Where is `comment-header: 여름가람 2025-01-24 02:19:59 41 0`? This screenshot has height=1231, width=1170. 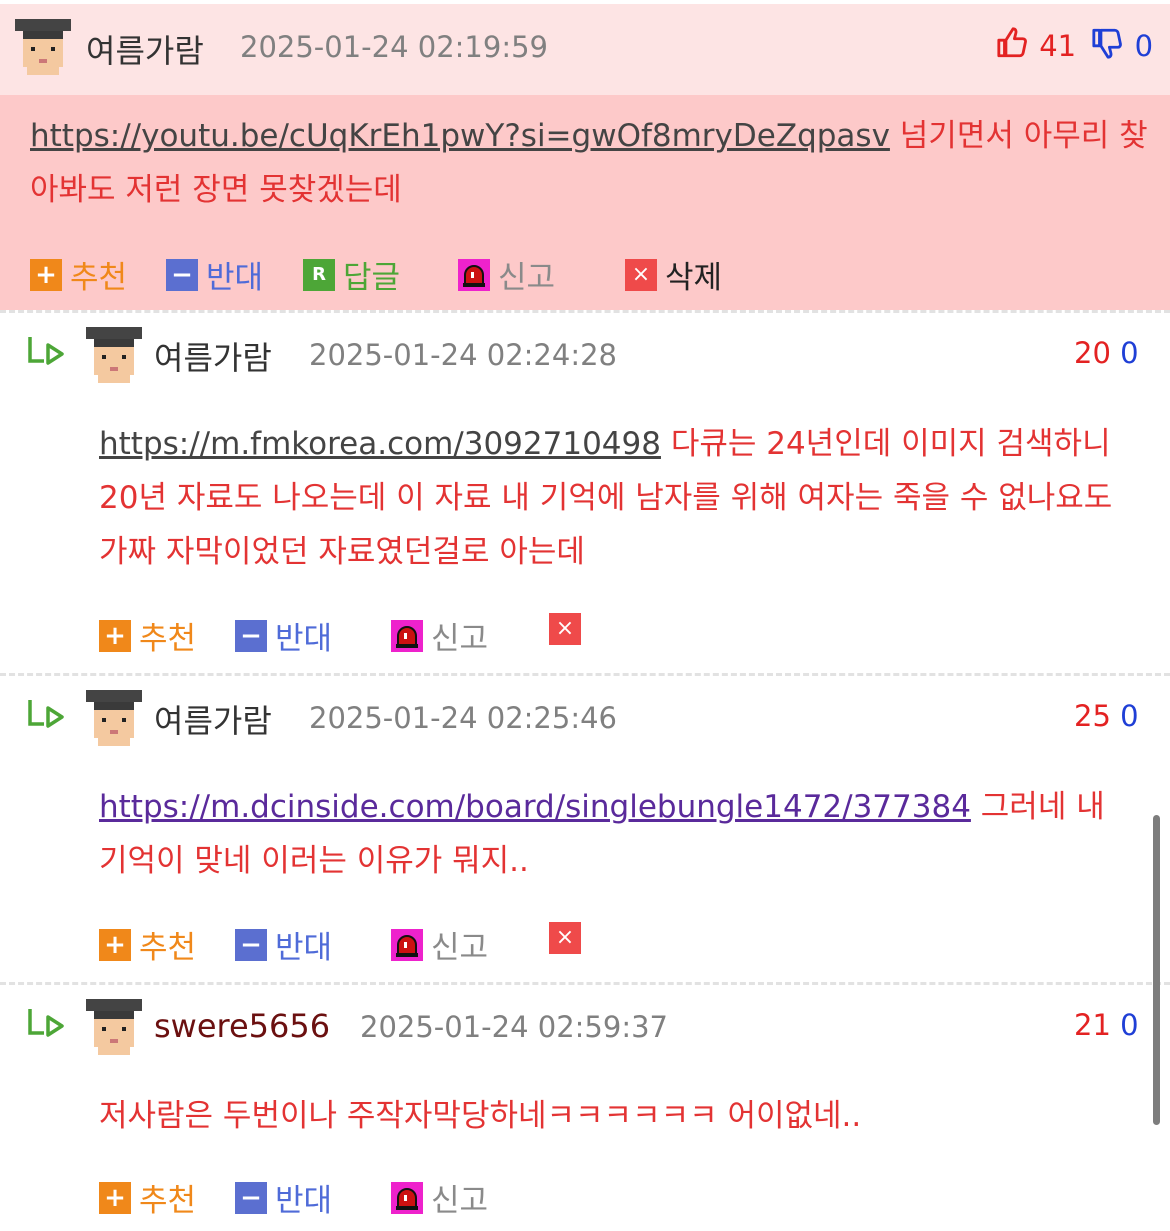
comment-header: 여름가람 2025-01-24 02:19:59 41 0 is located at coordinates (585, 49).